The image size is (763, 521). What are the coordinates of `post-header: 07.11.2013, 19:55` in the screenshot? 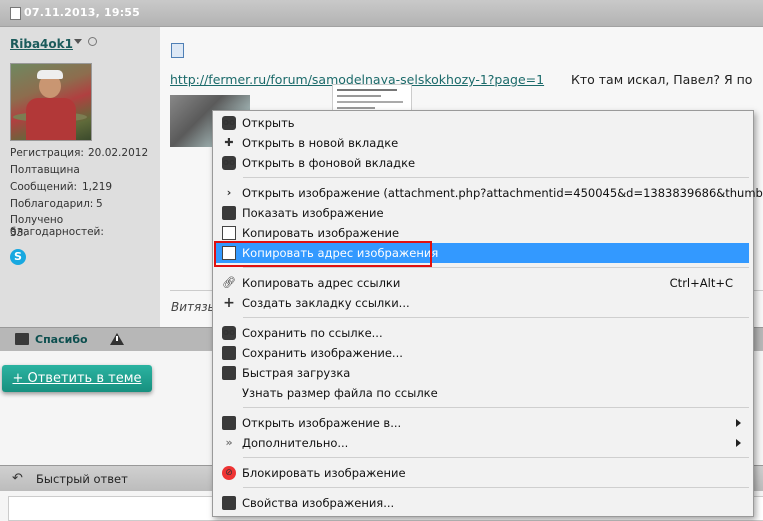 It's located at (381, 13).